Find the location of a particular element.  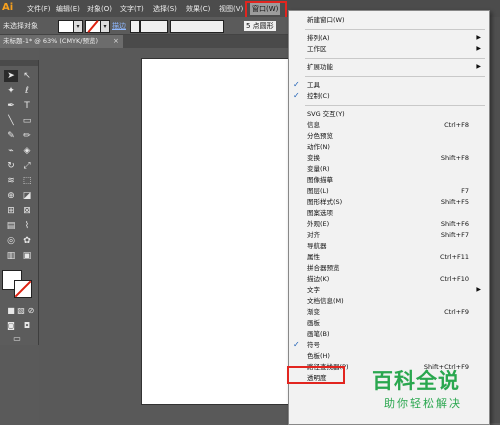

highlight-symbol-item is located at coordinates (316, 375).